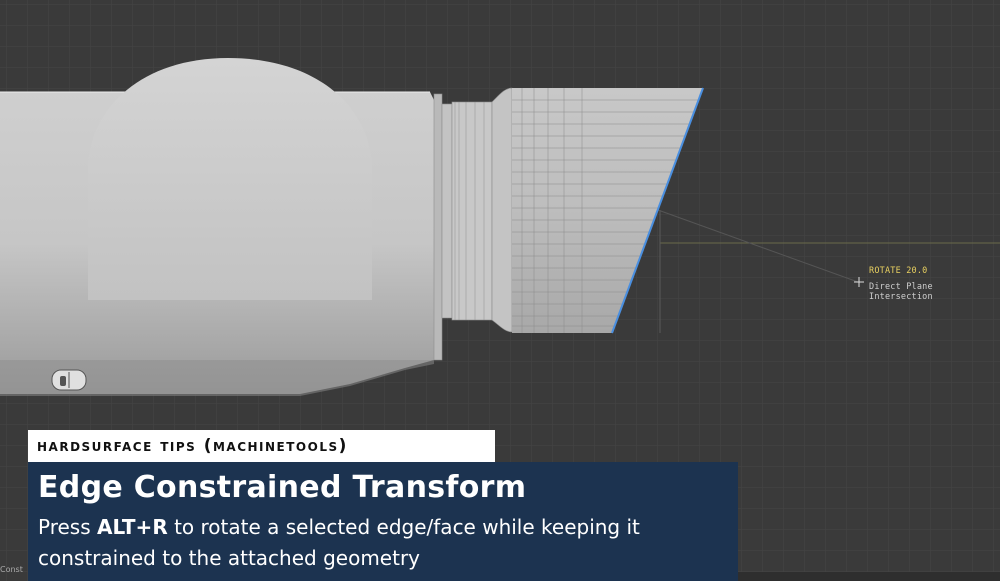 Image resolution: width=1000 pixels, height=581 pixels. I want to click on caption-hotkey: ALT+R, so click(132, 527).